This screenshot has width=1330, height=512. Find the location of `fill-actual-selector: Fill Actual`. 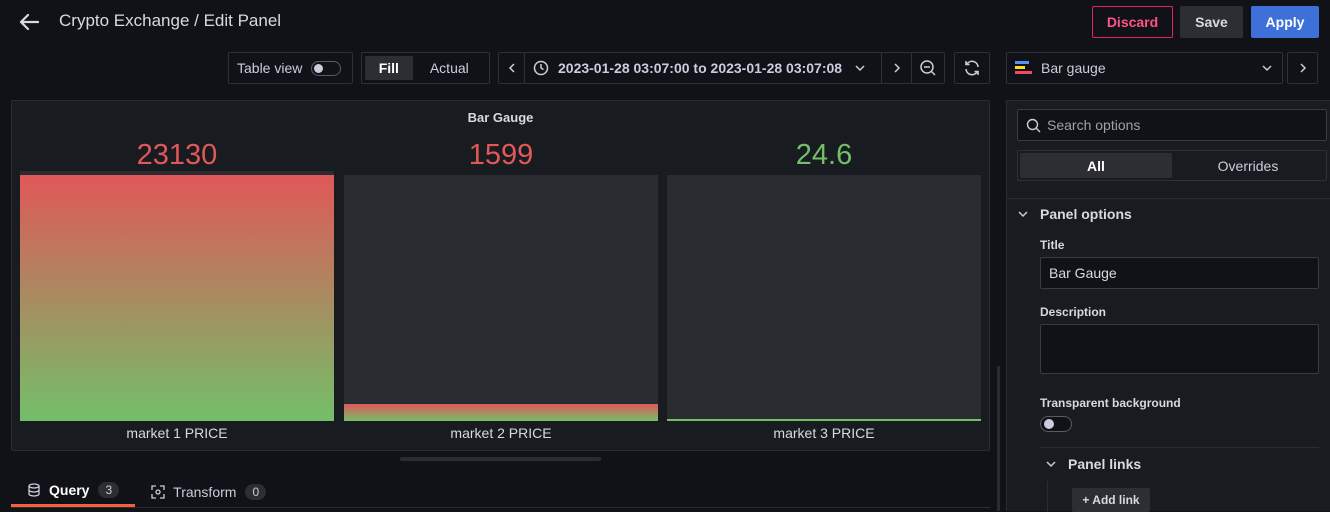

fill-actual-selector: Fill Actual is located at coordinates (425, 68).